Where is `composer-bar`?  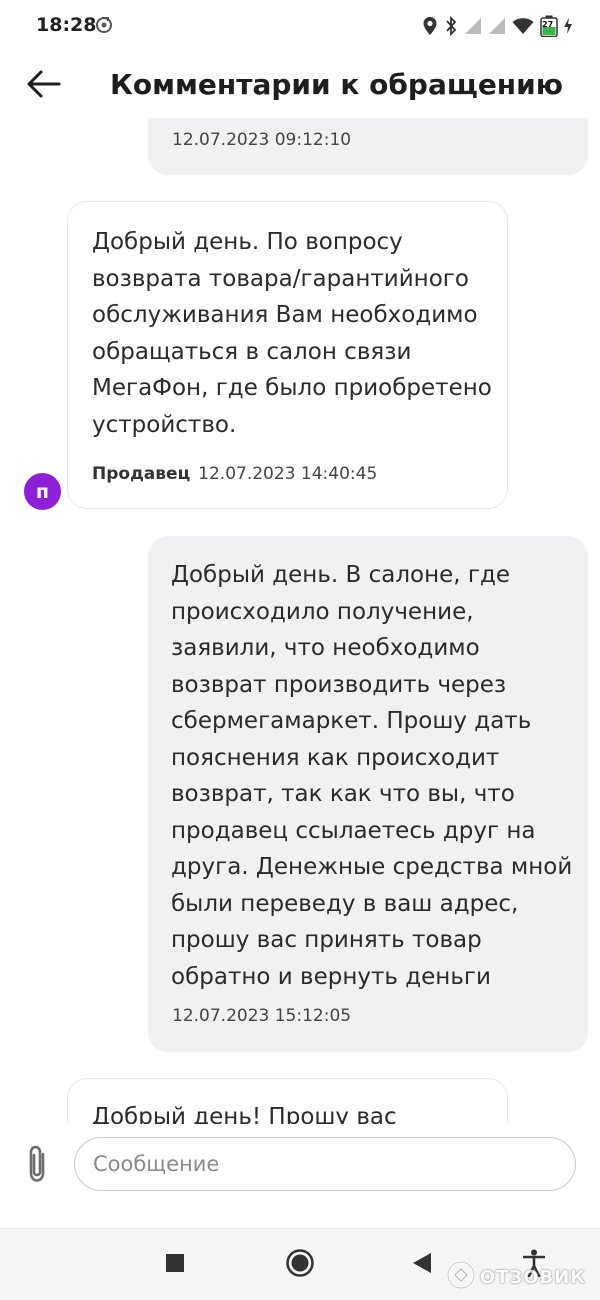 composer-bar is located at coordinates (300, 1176).